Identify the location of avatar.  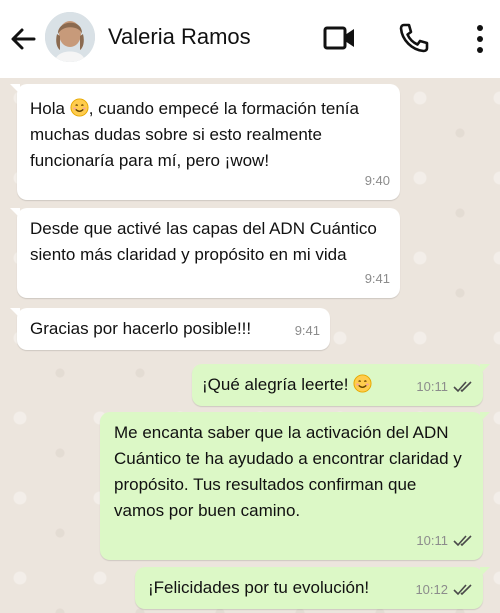
(70, 37).